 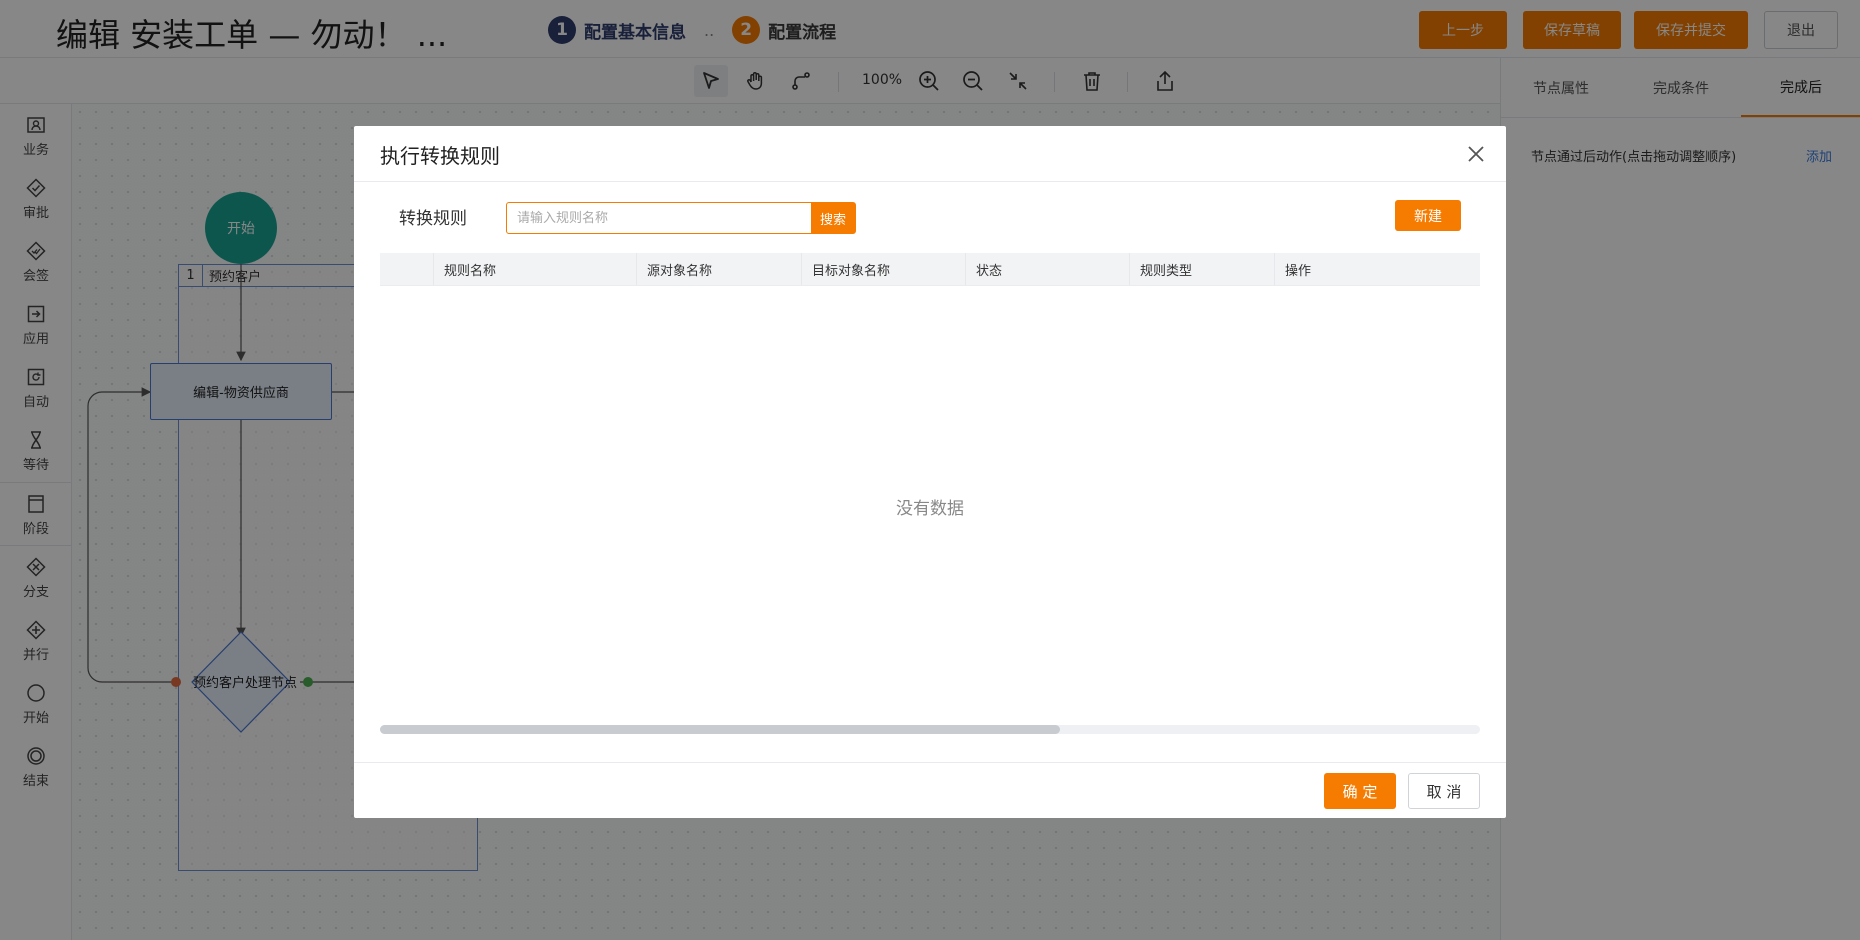 What do you see at coordinates (440, 156) in the screenshot?
I see `dialog-title: 执行转换规则` at bounding box center [440, 156].